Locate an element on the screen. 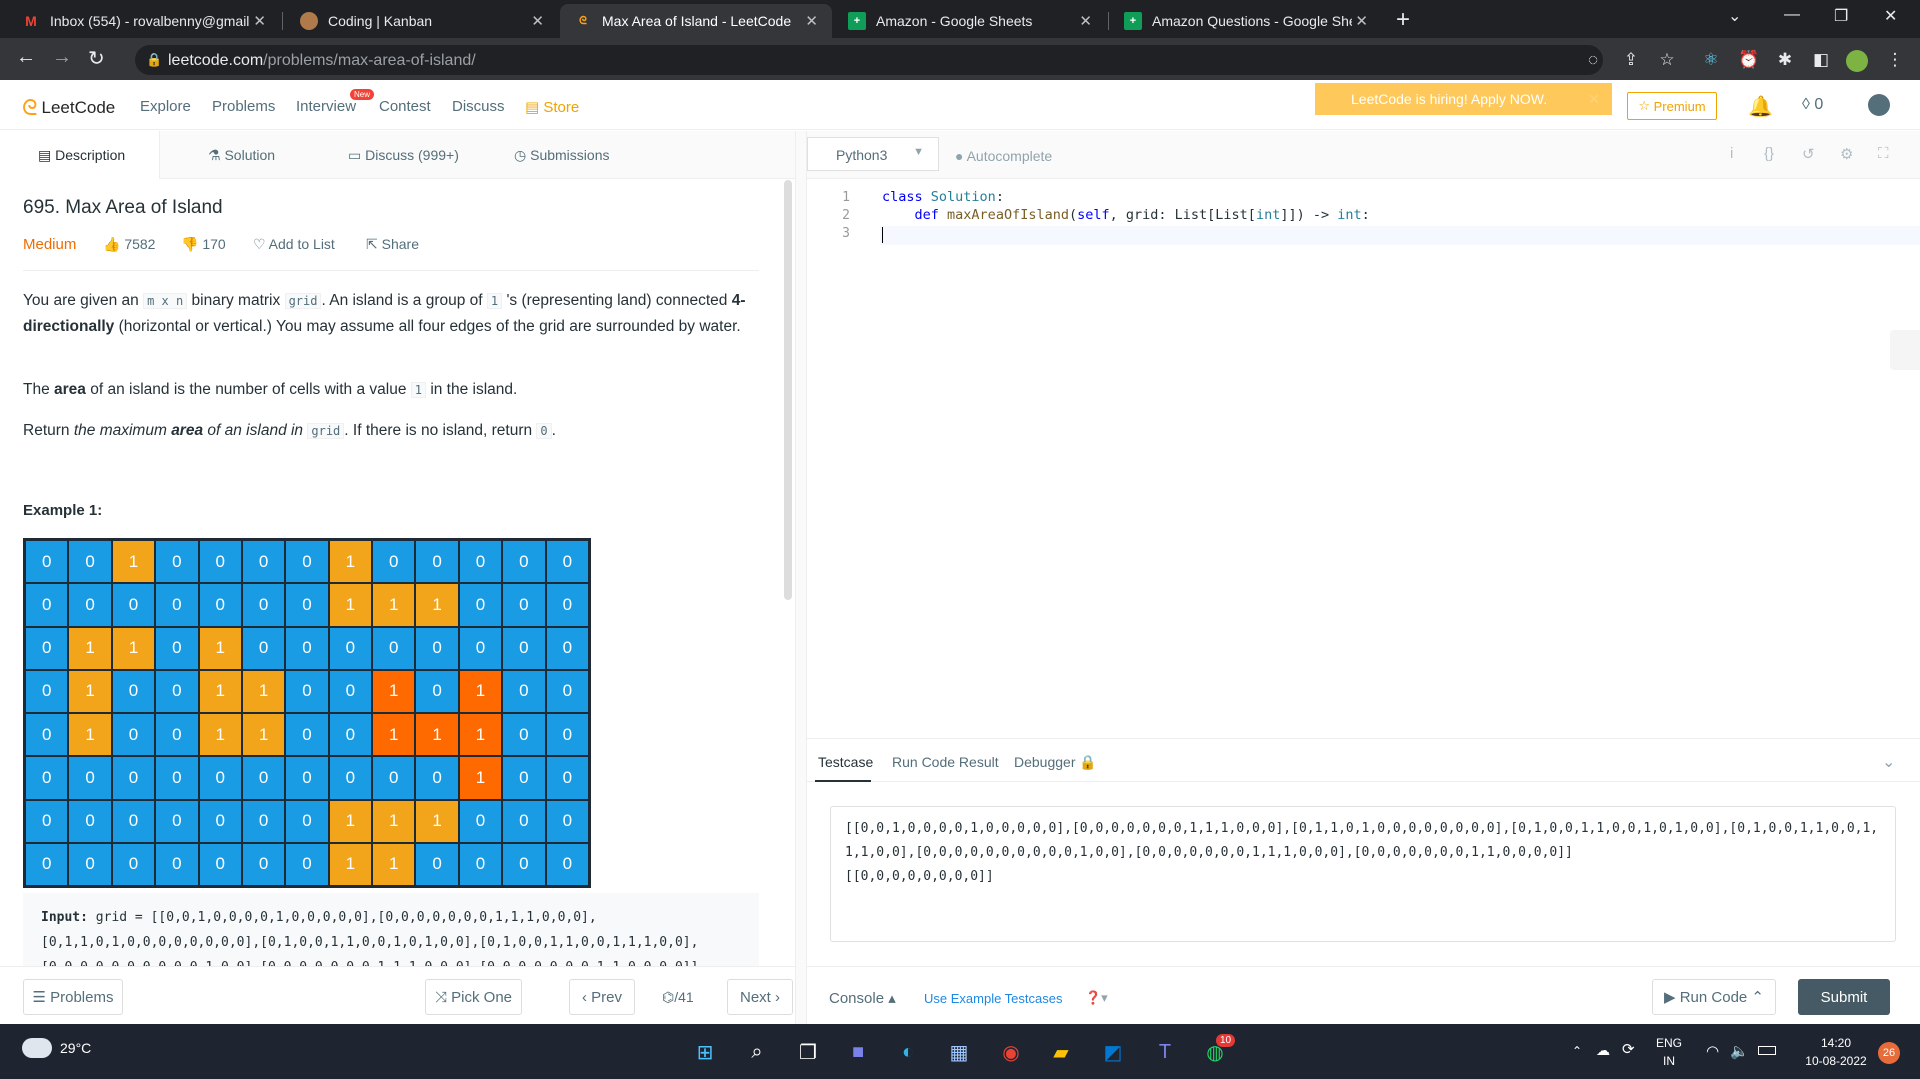  tab-sheets-questions: + Amazon Questions - Google She ✕ is located at coordinates (1246, 21).